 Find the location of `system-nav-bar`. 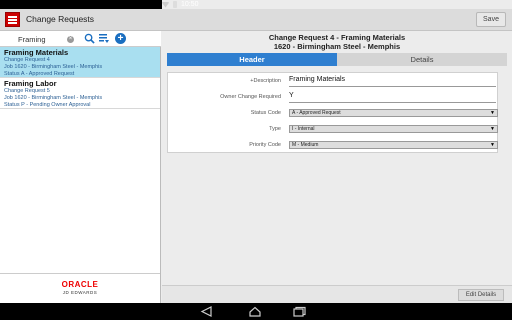

system-nav-bar is located at coordinates (256, 311).